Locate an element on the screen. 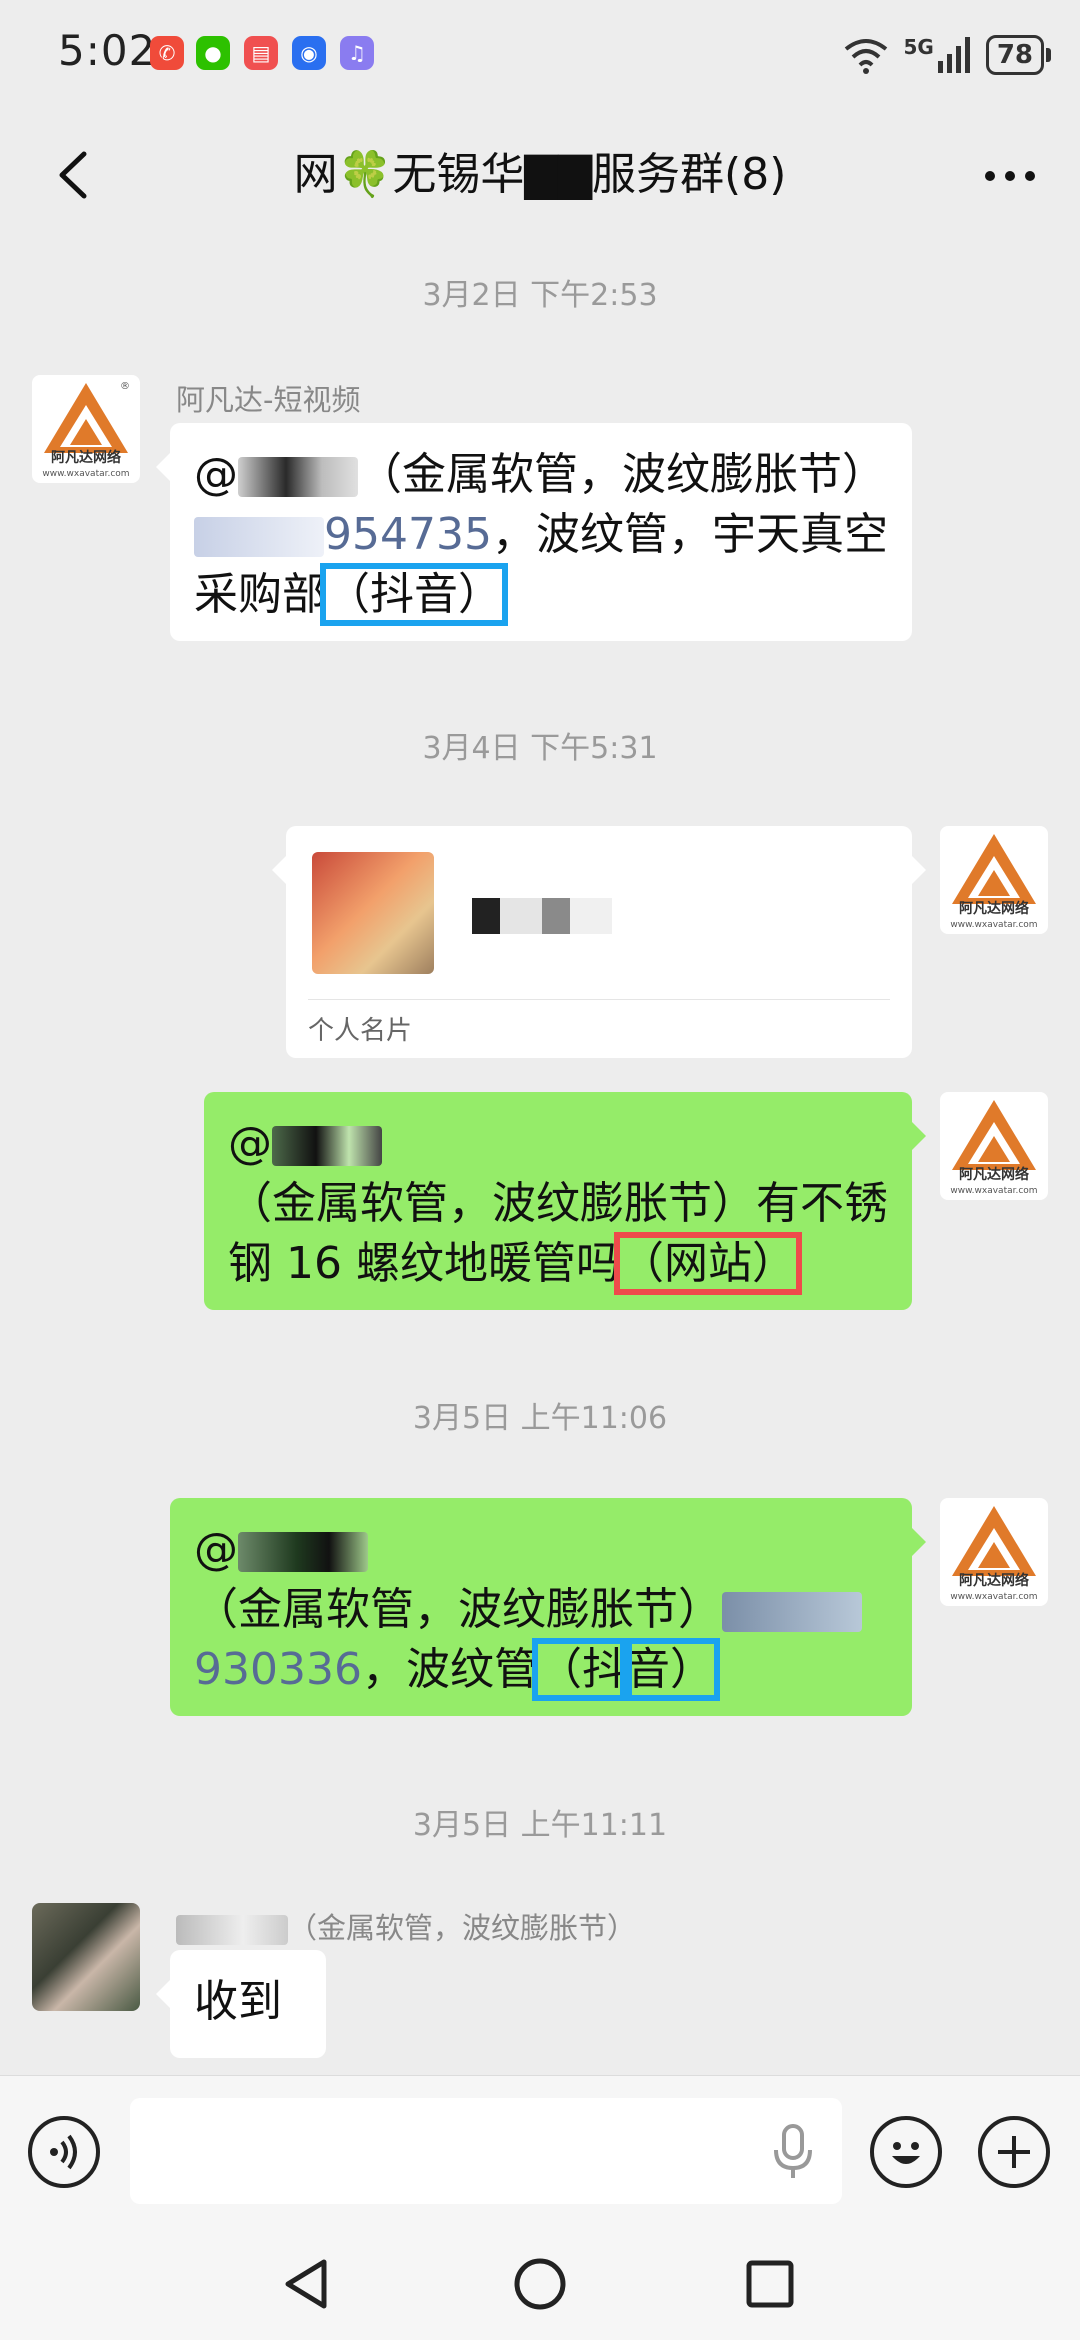 The width and height of the screenshot is (1080, 2340). message-timestamp: 3月5日 上午11:06 is located at coordinates (540, 1418).